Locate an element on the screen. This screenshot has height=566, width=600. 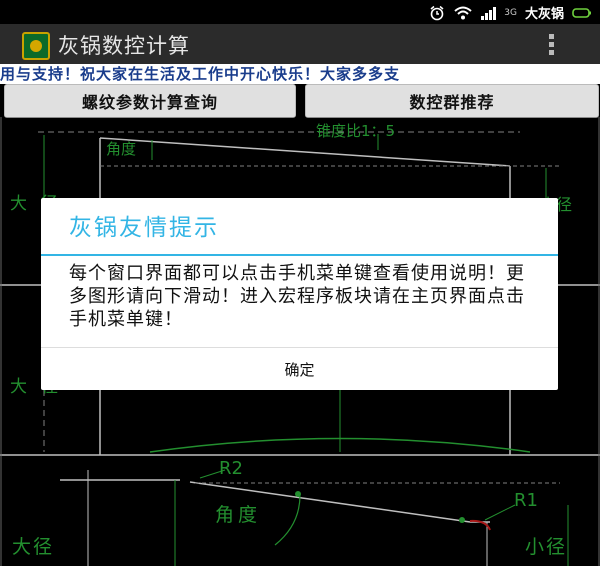
thread-query-button: 螺纹参数计算查询 is located at coordinates (150, 101).